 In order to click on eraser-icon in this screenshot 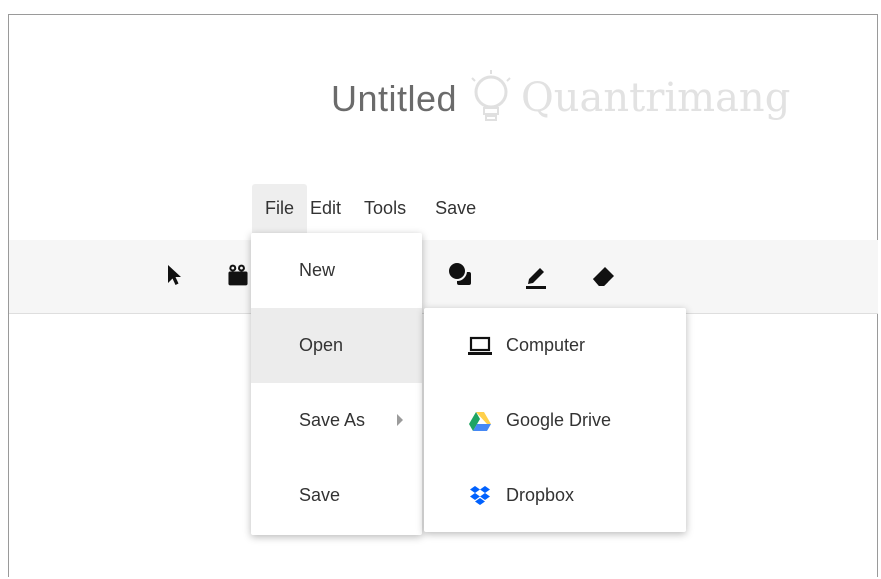, I will do `click(603, 276)`.